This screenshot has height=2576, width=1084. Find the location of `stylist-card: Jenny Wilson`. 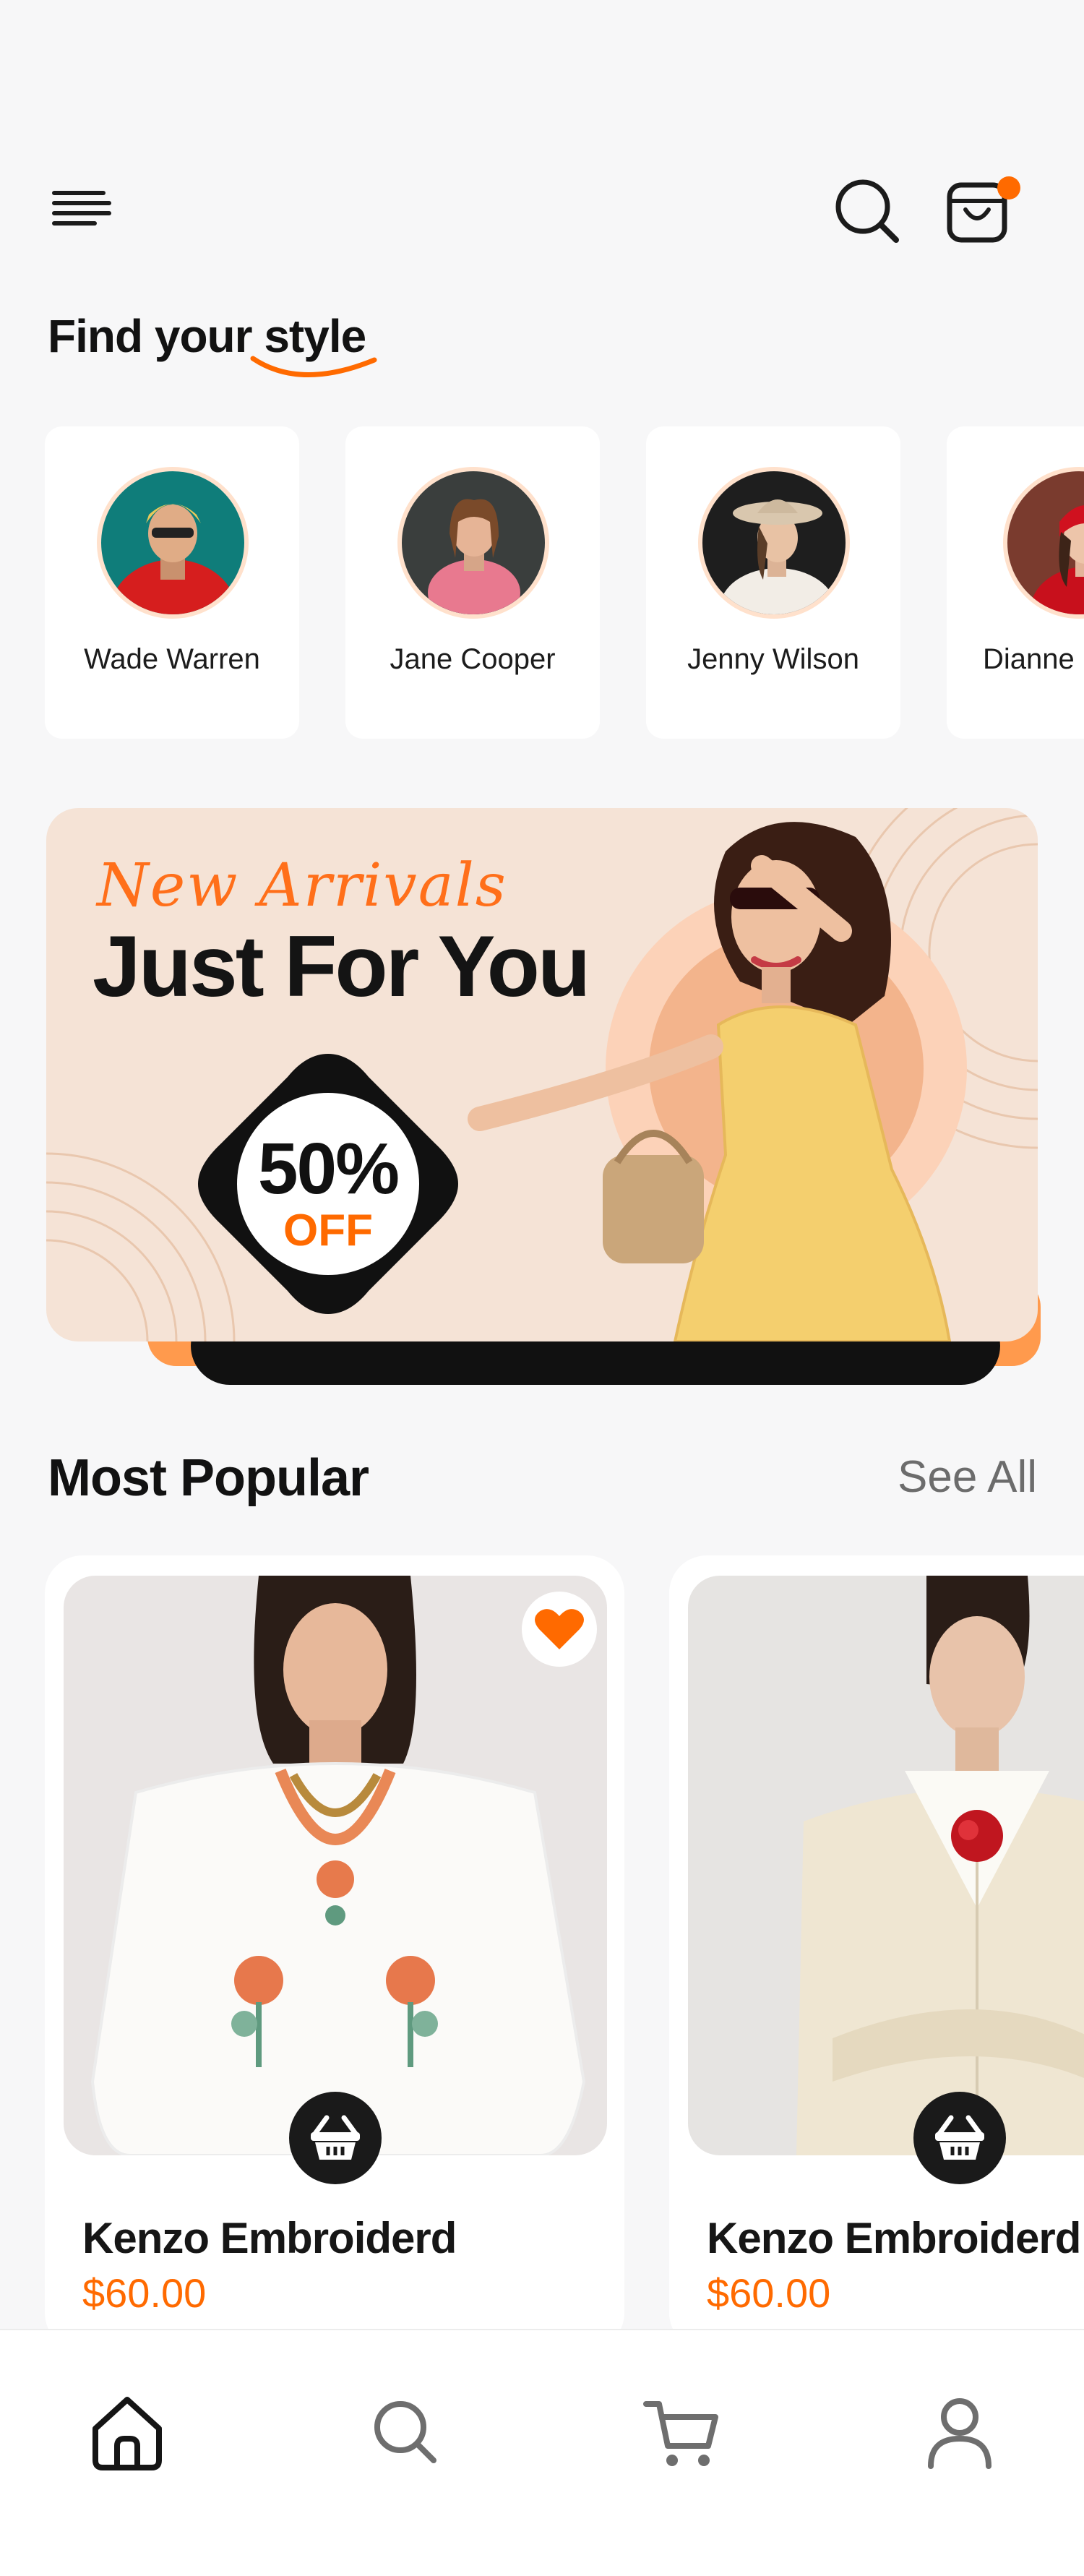

stylist-card: Jenny Wilson is located at coordinates (773, 583).